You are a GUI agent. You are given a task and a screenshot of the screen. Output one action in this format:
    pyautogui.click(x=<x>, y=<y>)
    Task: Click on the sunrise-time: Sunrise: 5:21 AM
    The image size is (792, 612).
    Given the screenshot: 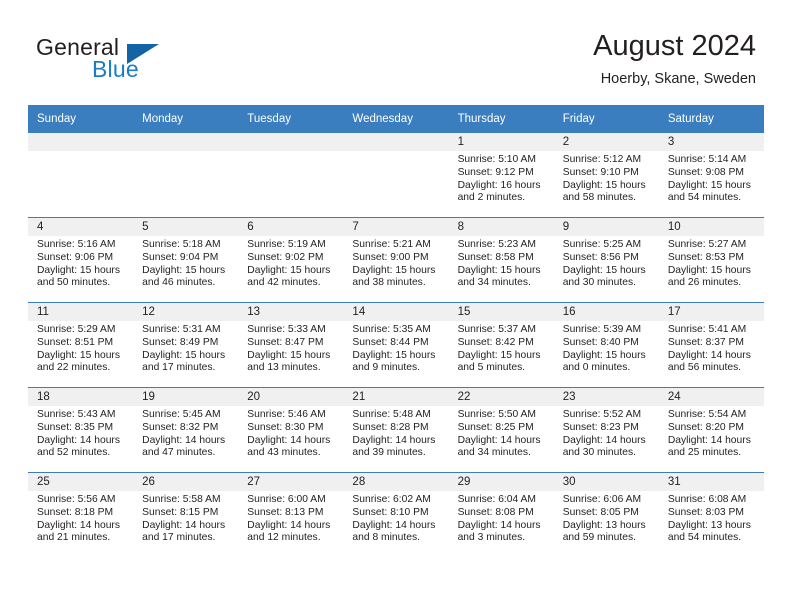 What is the action you would take?
    pyautogui.click(x=391, y=244)
    